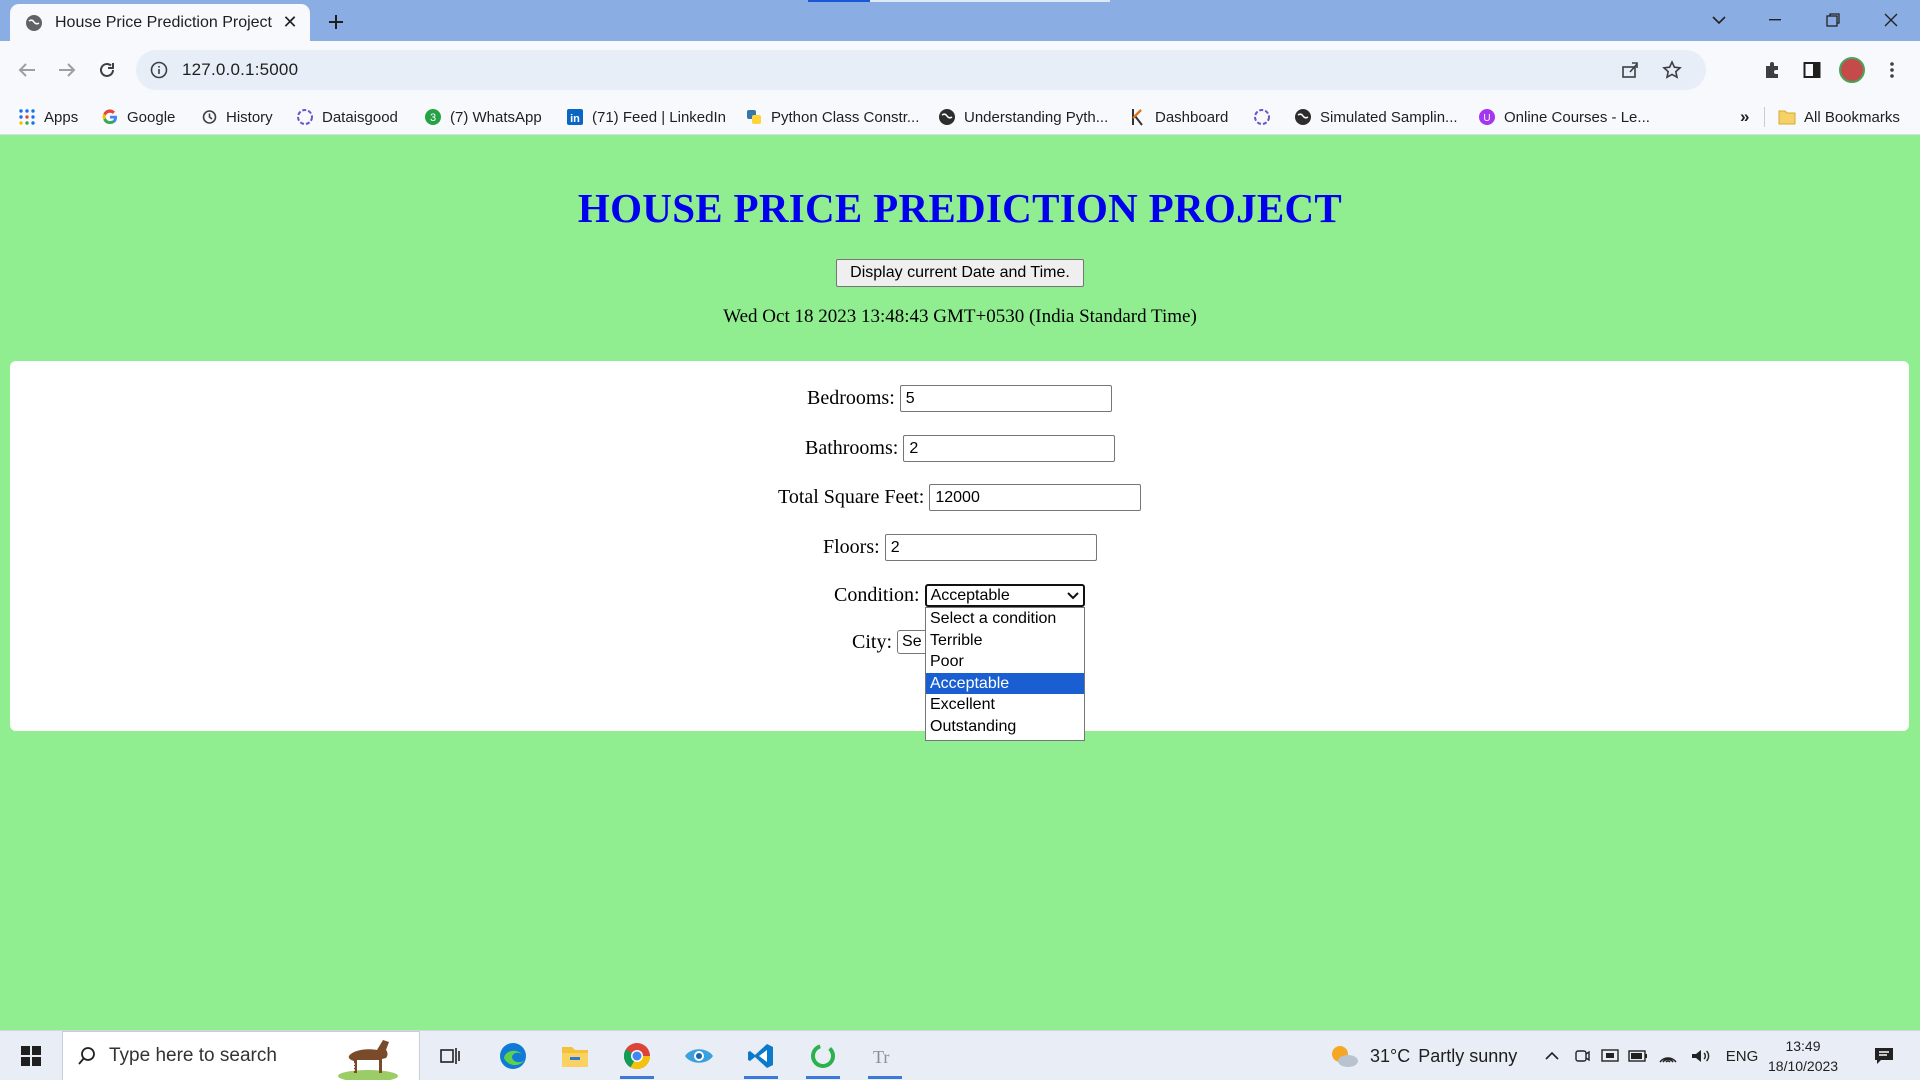  Describe the element at coordinates (1390, 1055) in the screenshot. I see `weather-temp: 31°C` at that location.